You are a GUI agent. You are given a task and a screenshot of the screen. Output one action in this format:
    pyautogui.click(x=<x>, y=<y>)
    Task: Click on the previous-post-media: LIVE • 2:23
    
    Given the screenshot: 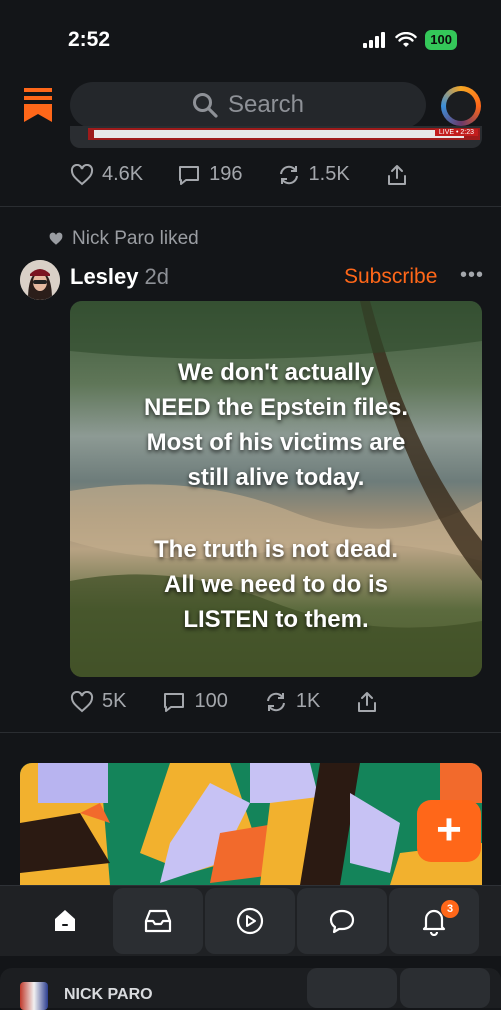 What is the action you would take?
    pyautogui.click(x=276, y=137)
    